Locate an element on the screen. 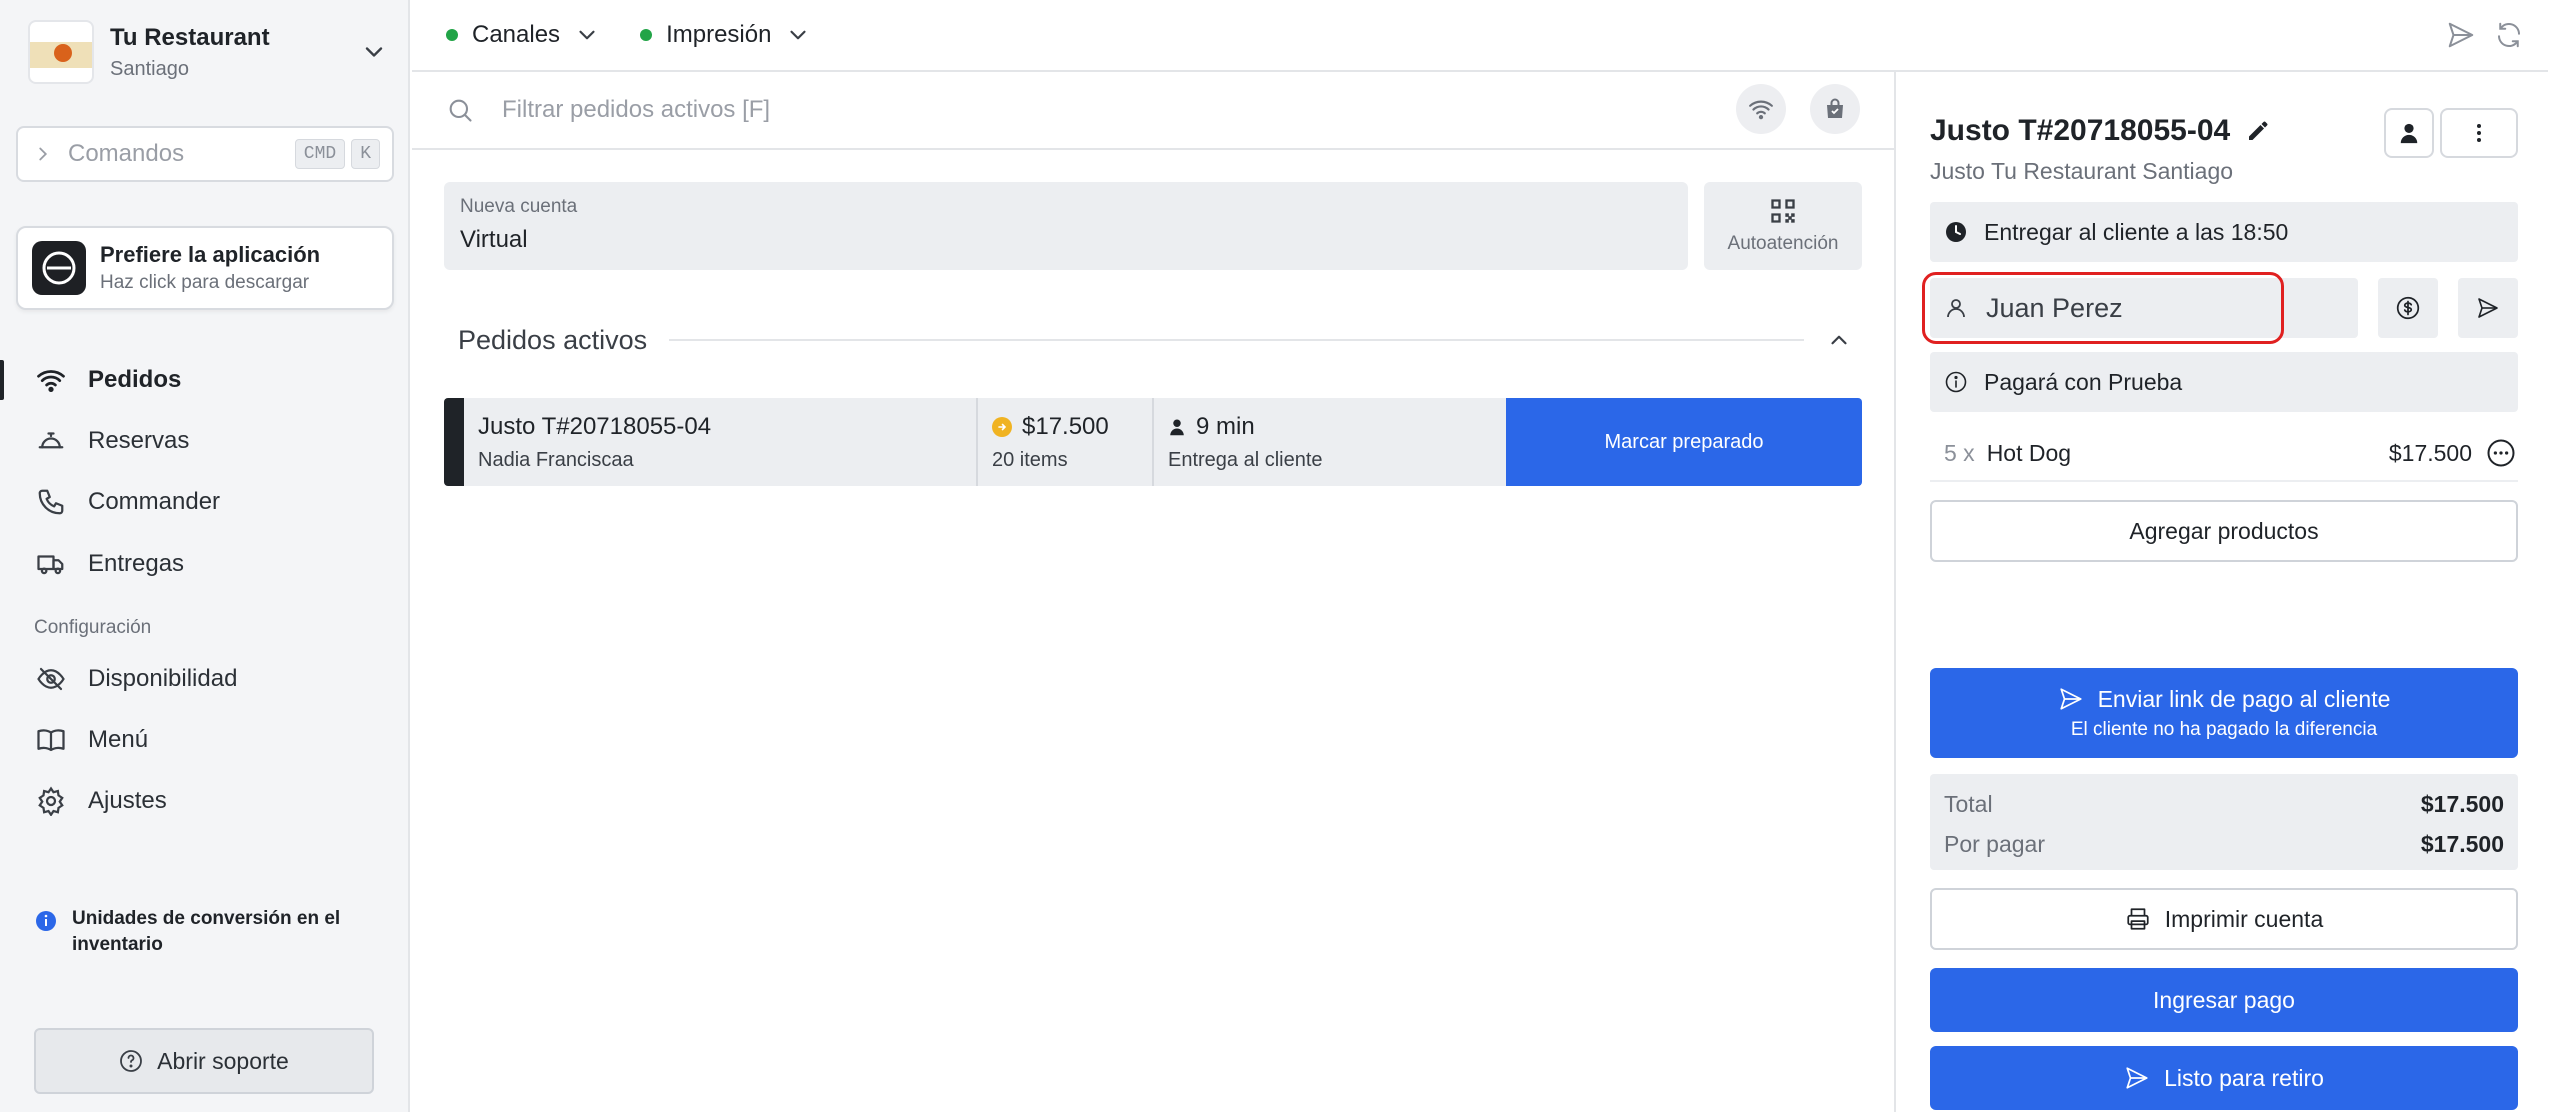 Image resolution: width=2560 pixels, height=1112 pixels. top-bar: Canales Impresión is located at coordinates (1480, 36).